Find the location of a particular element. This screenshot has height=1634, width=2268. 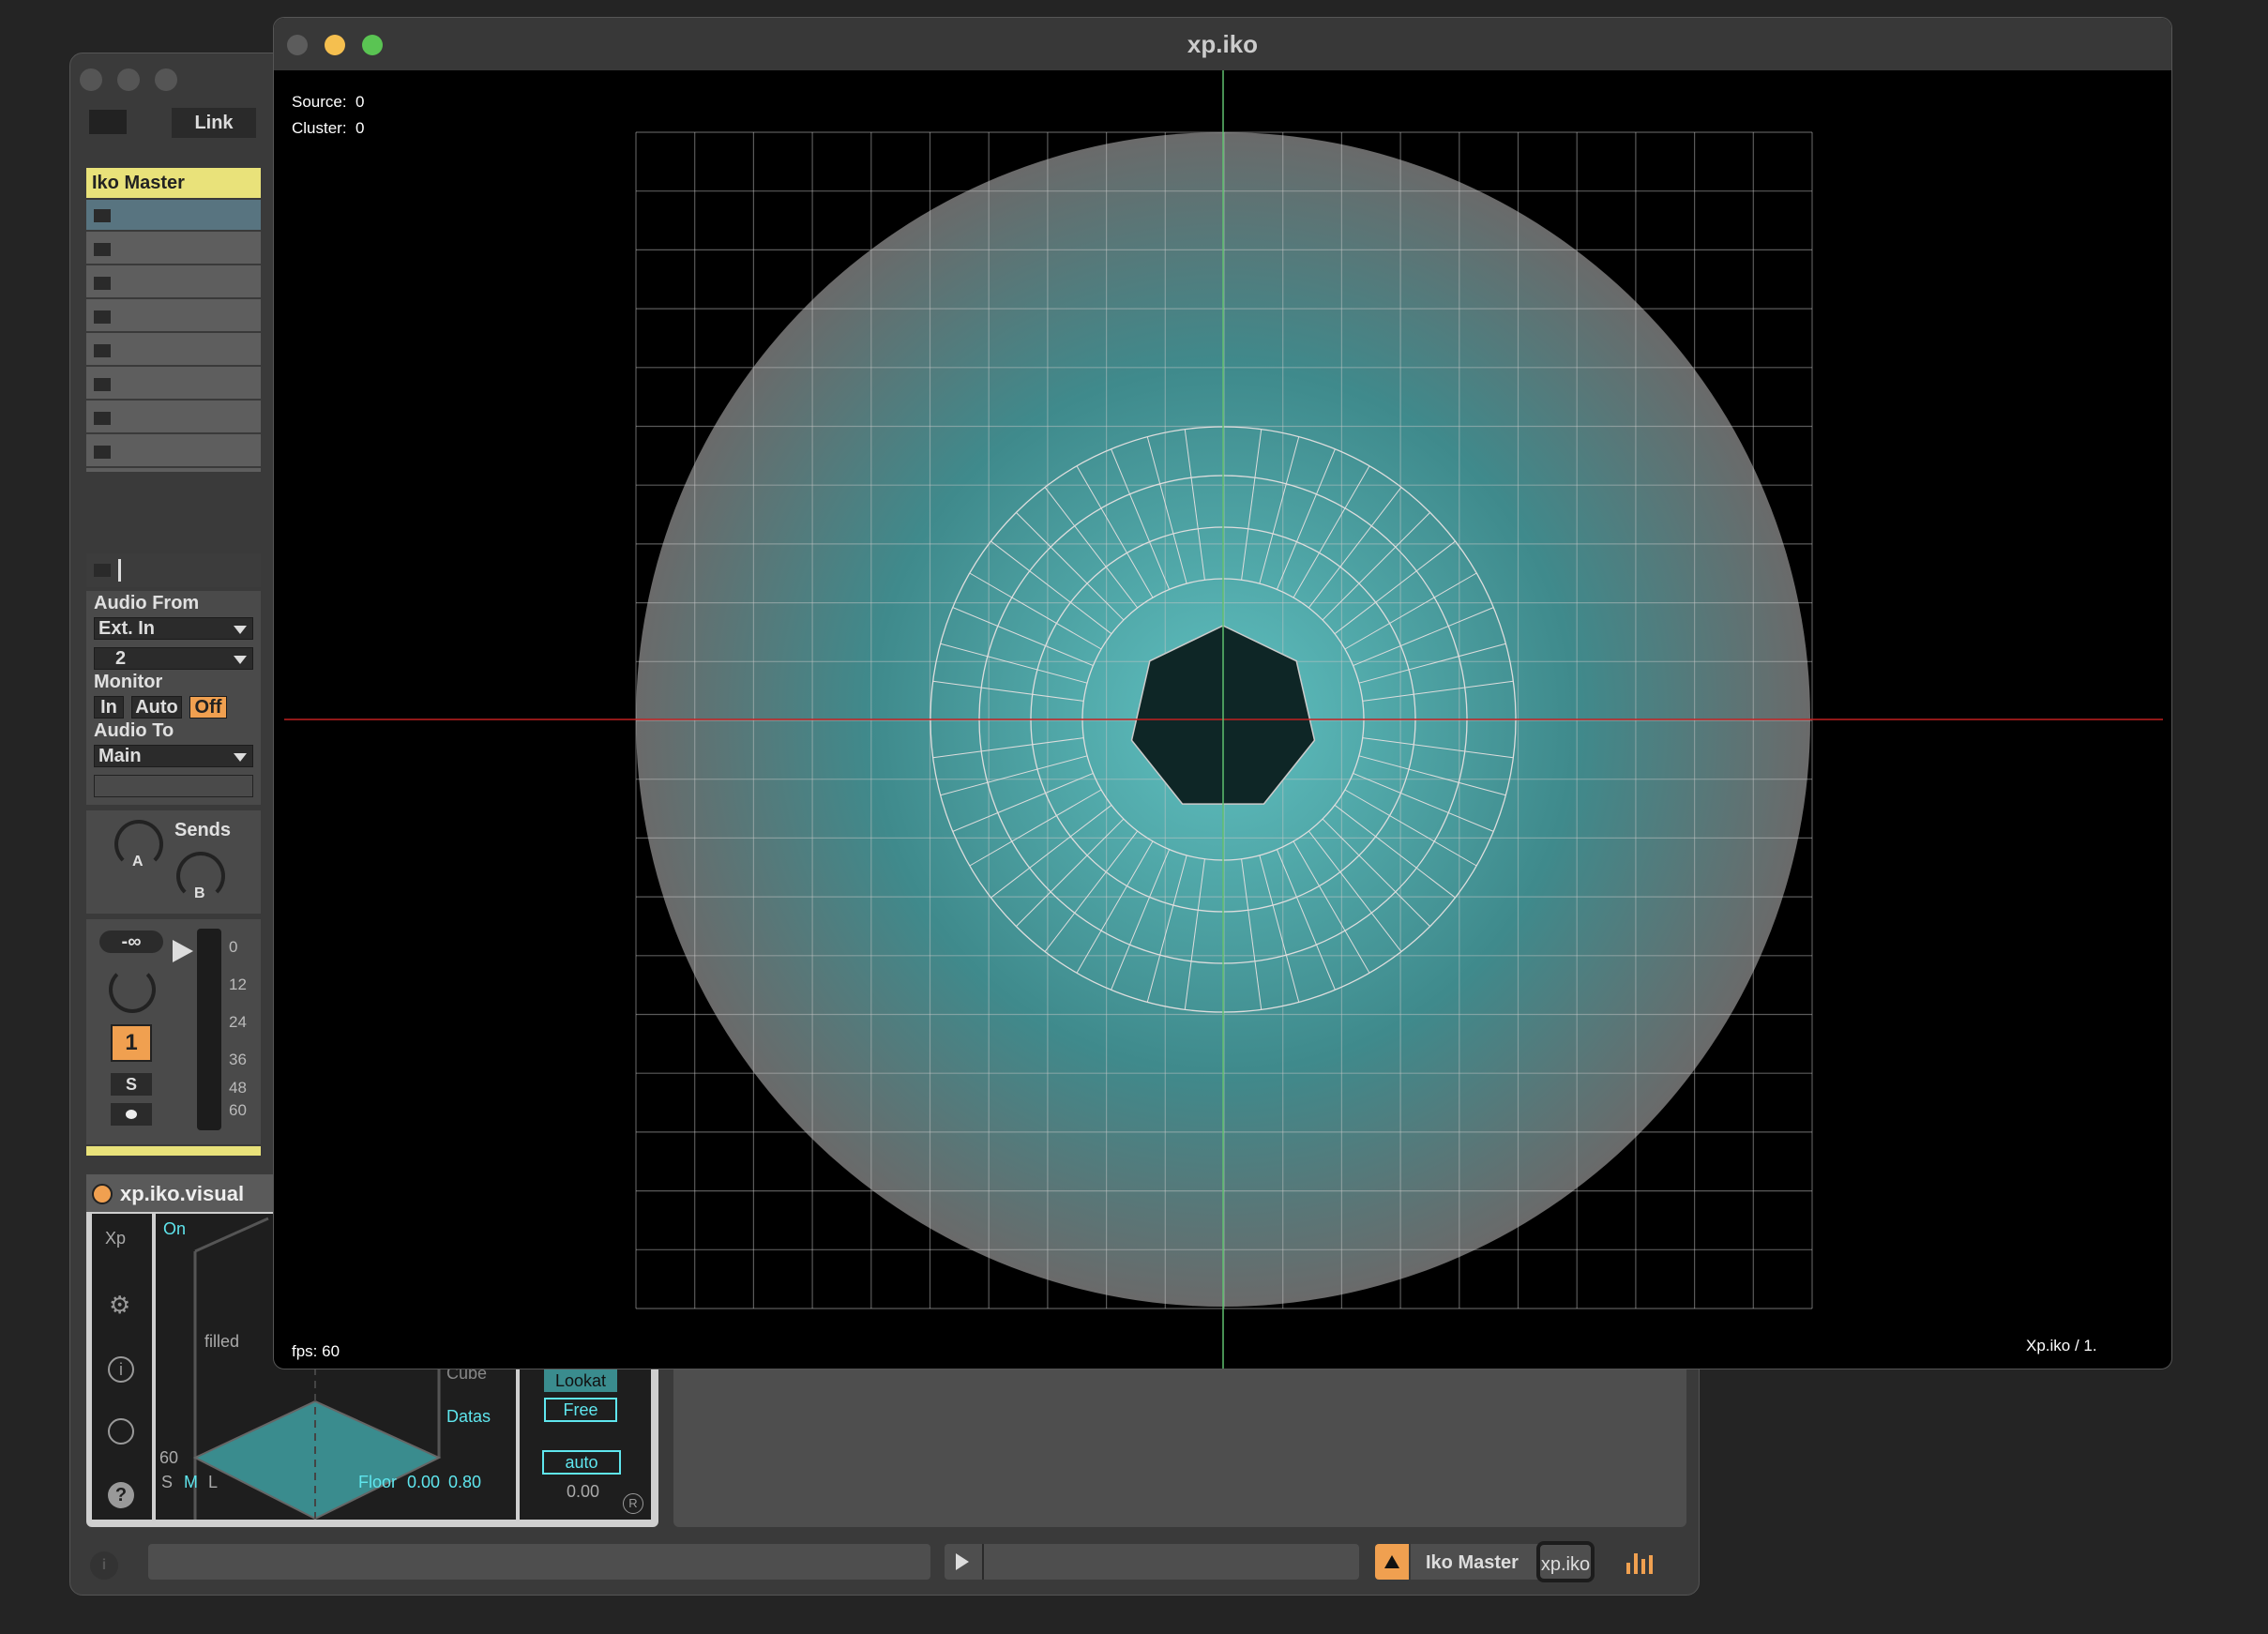

minimize-button is located at coordinates (128, 79).